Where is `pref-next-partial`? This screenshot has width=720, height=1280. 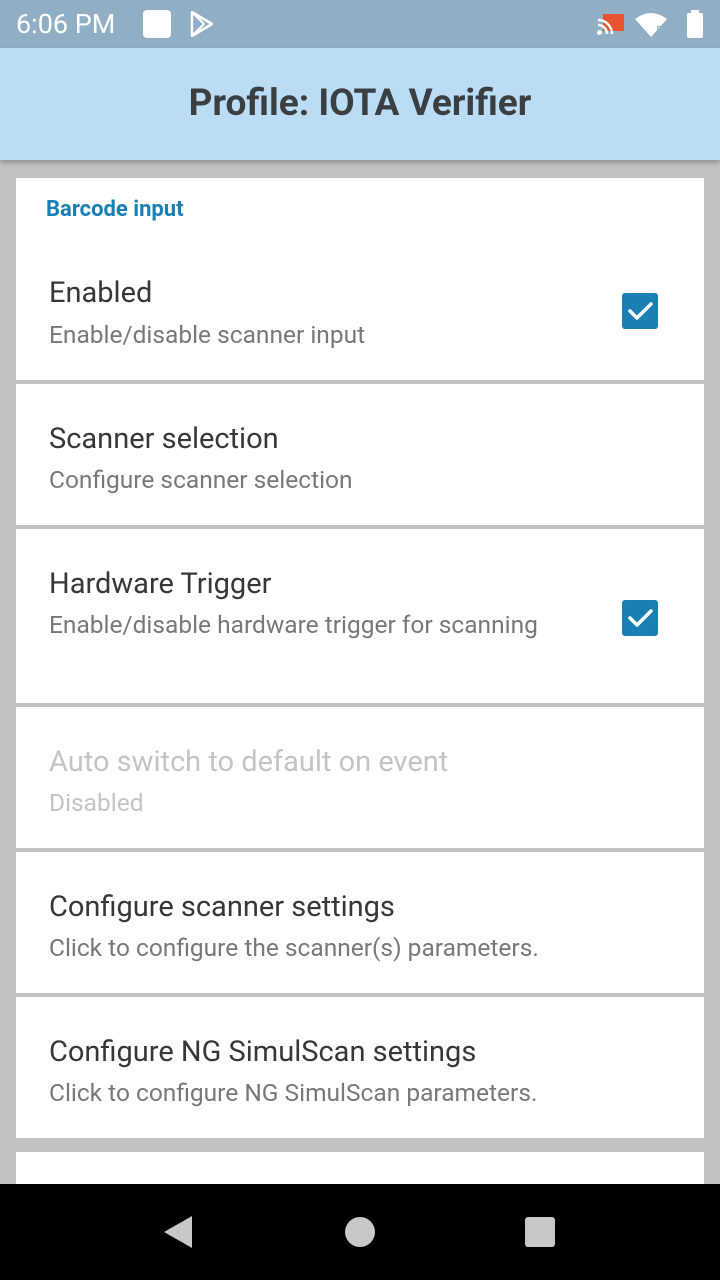
pref-next-partial is located at coordinates (360, 1168).